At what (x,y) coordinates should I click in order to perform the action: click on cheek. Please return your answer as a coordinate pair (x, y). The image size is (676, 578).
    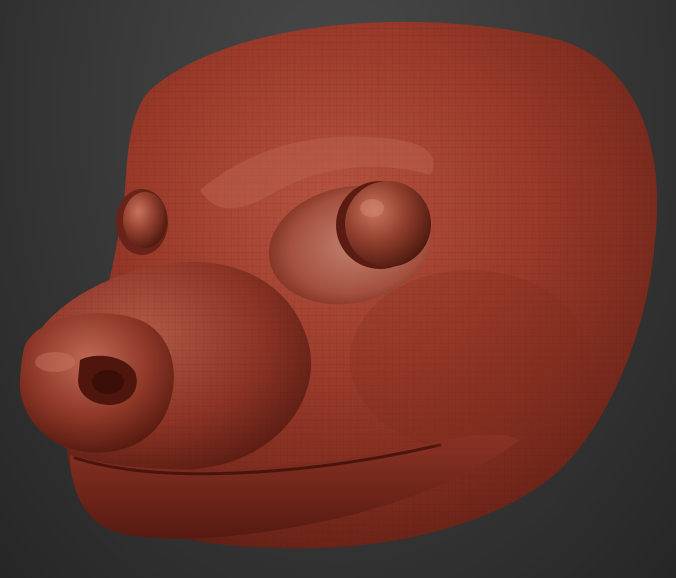
    Looking at the image, I should click on (470, 360).